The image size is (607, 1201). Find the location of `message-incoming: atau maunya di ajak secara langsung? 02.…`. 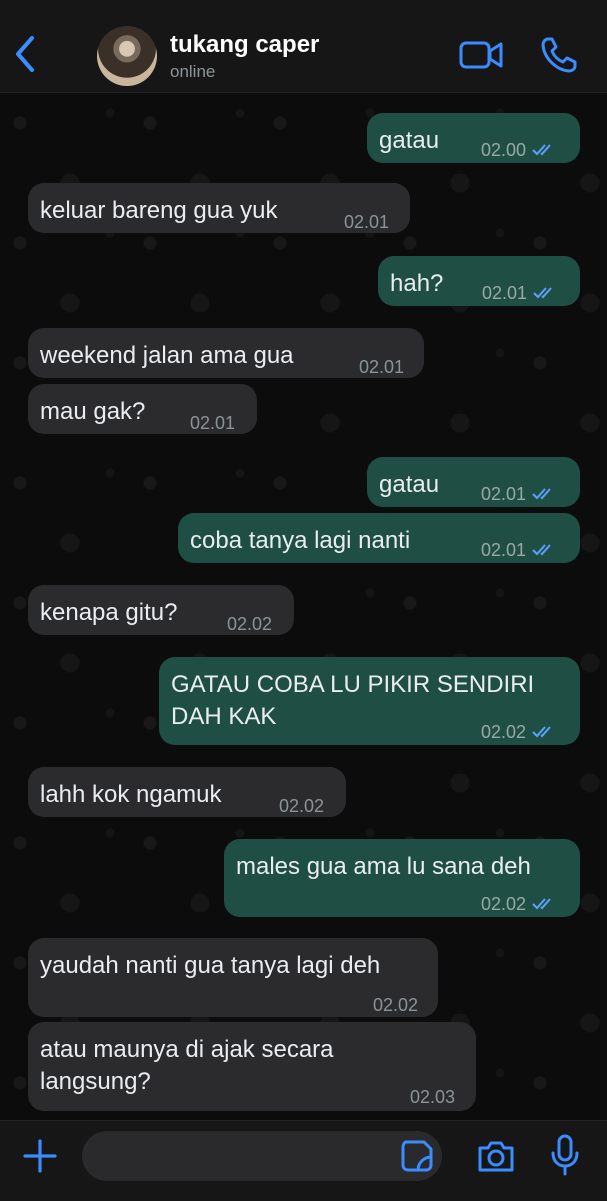

message-incoming: atau maunya di ajak secara langsung? 02.… is located at coordinates (252, 1066).